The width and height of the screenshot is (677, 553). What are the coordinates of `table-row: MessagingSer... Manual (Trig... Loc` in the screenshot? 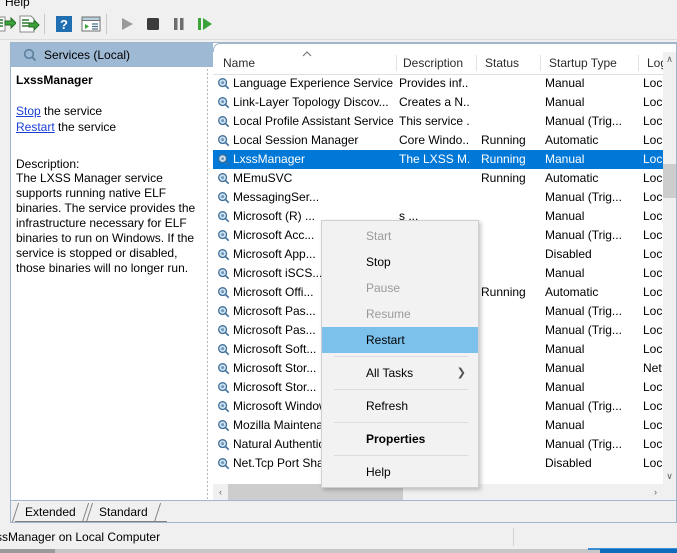 It's located at (438, 197).